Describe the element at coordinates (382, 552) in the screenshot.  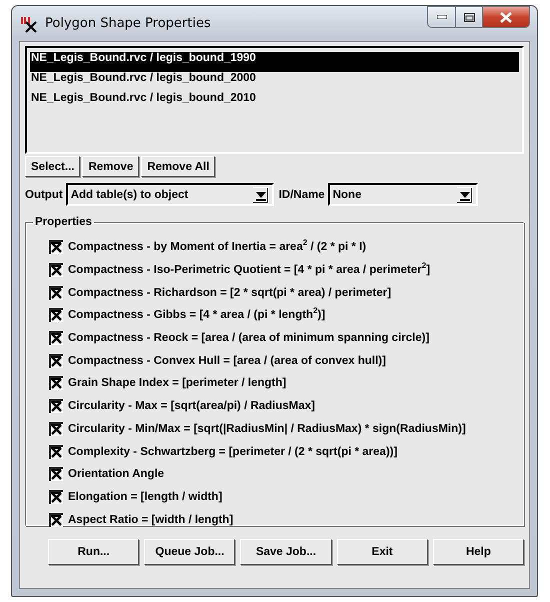
I see `dialog-button: Exit` at that location.